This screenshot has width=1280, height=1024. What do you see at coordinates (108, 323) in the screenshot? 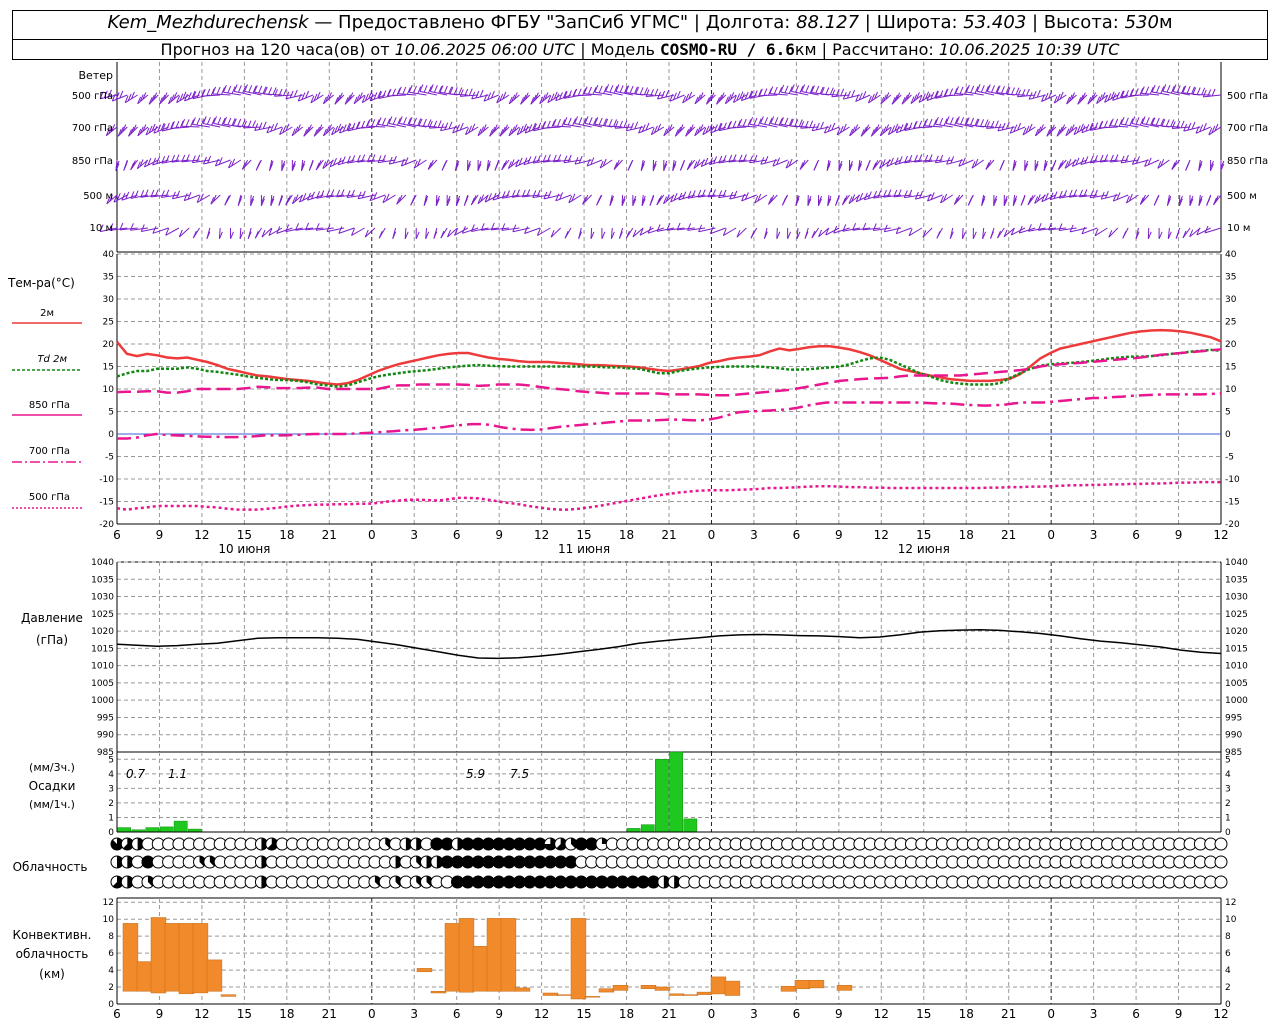
I see `y-tick-label: 25` at bounding box center [108, 323].